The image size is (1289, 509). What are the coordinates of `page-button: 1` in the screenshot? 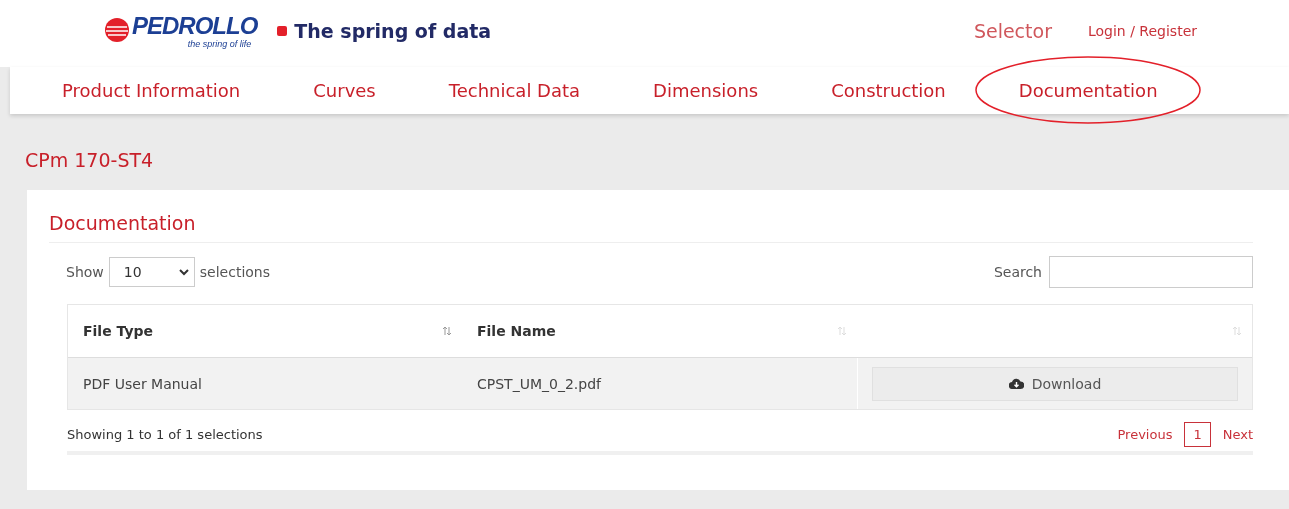 It's located at (1197, 434).